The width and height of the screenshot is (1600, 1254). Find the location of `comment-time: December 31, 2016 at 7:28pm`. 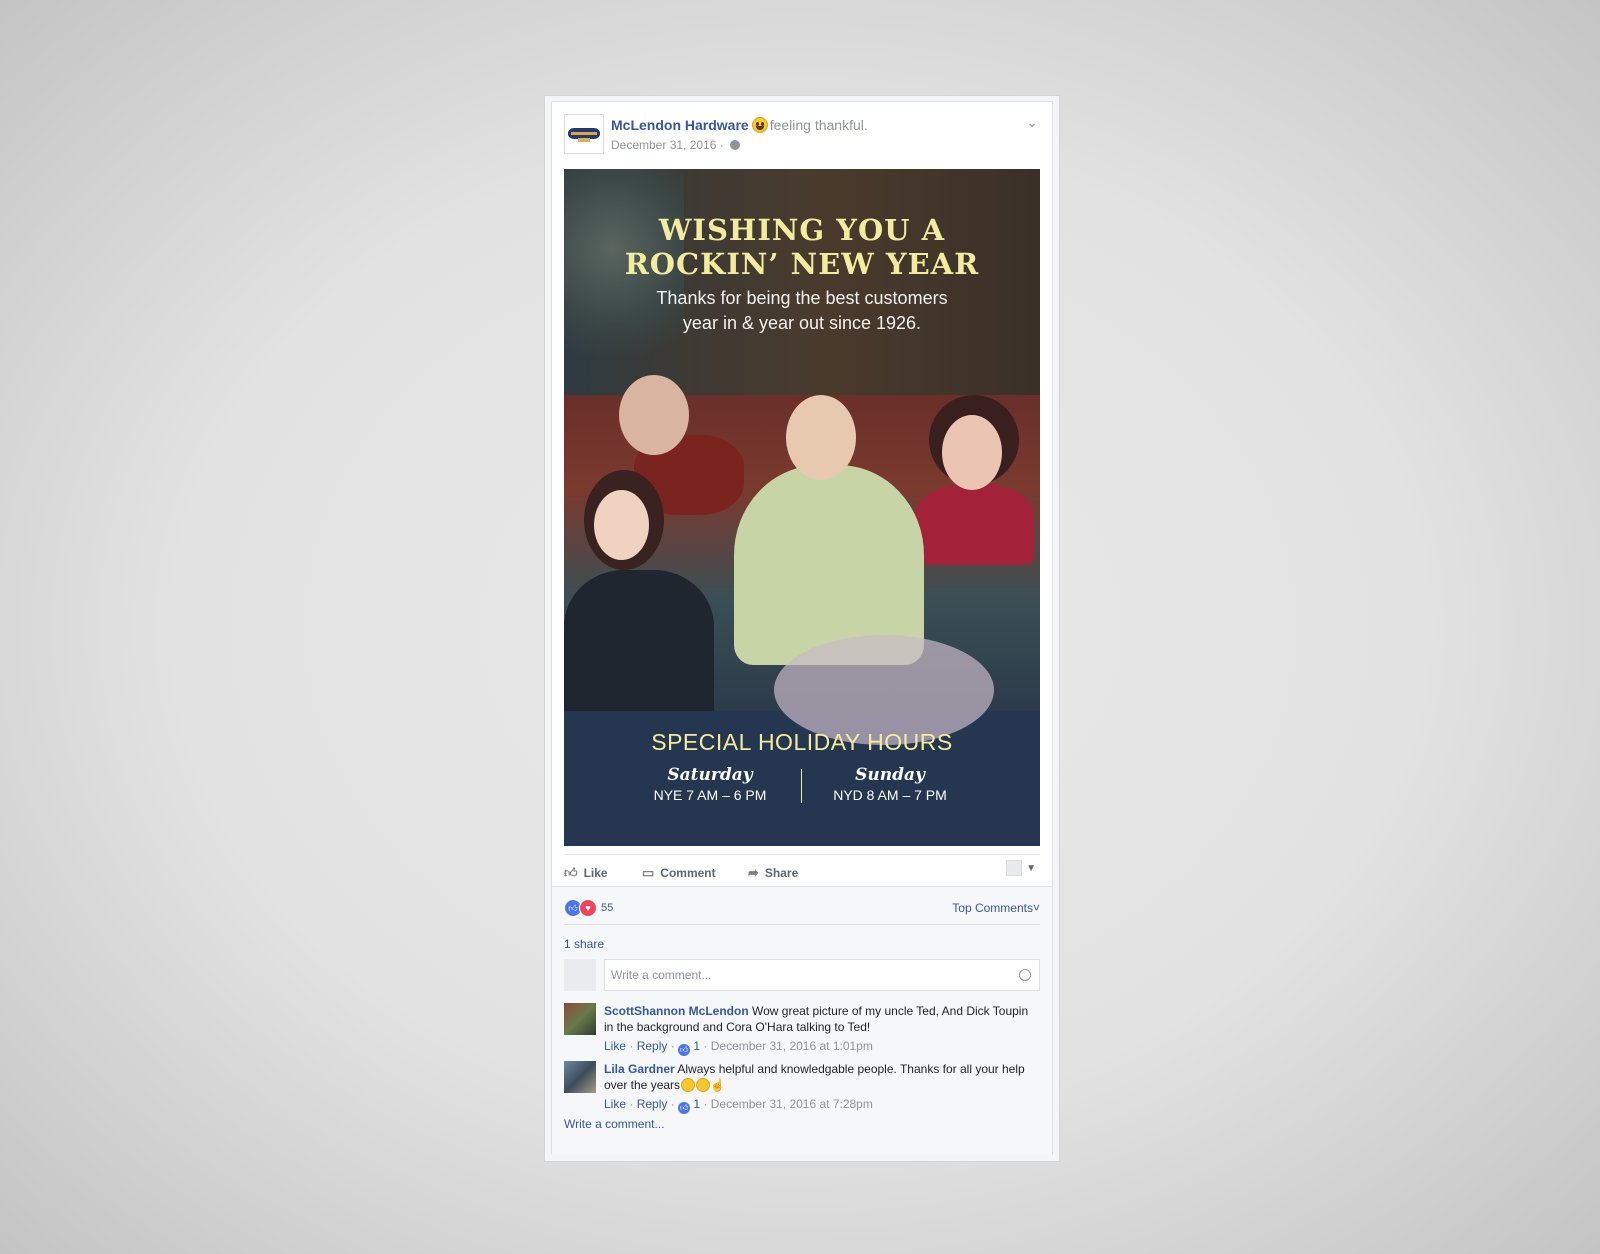

comment-time: December 31, 2016 at 7:28pm is located at coordinates (792, 1104).